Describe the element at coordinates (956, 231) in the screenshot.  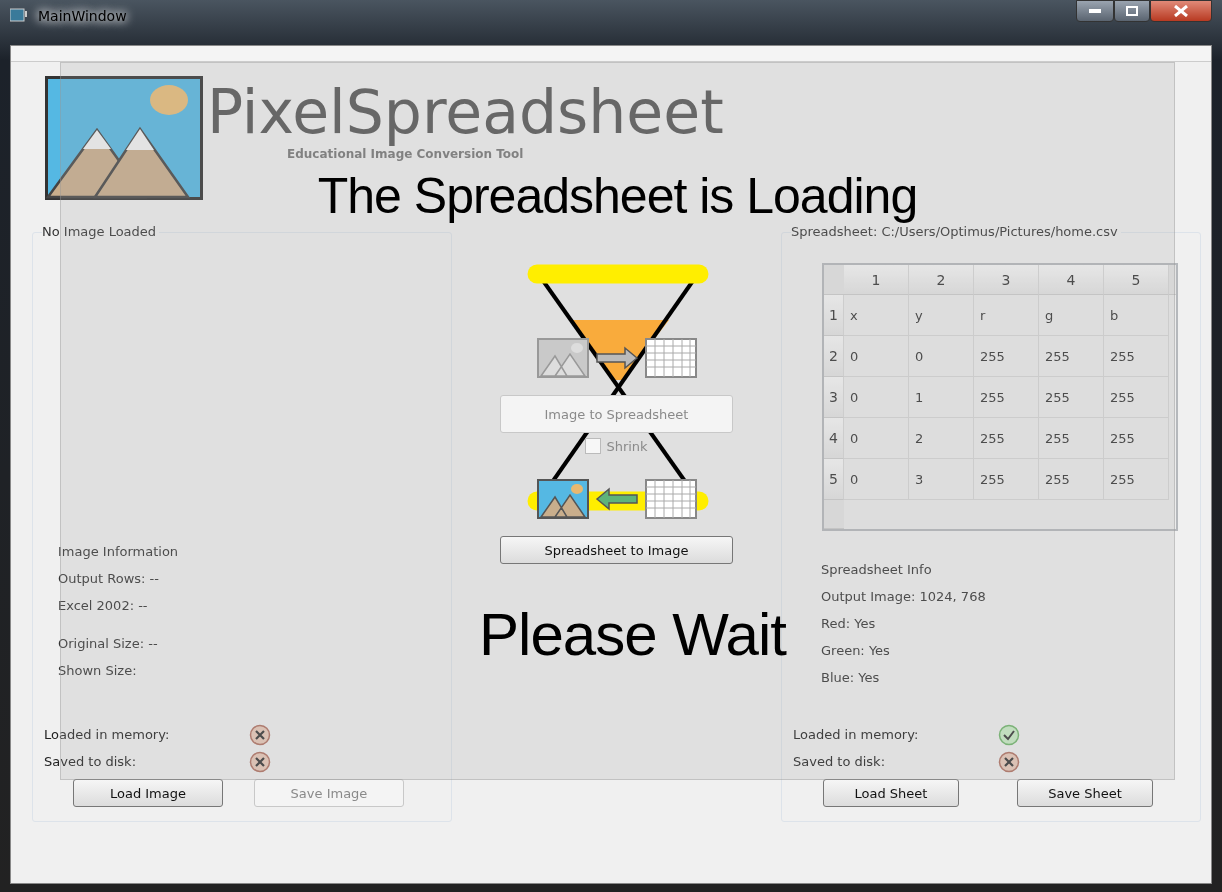
I see `group-title: Spreadsheet: C:/Users/Optimus/Pictures/home.csv` at that location.